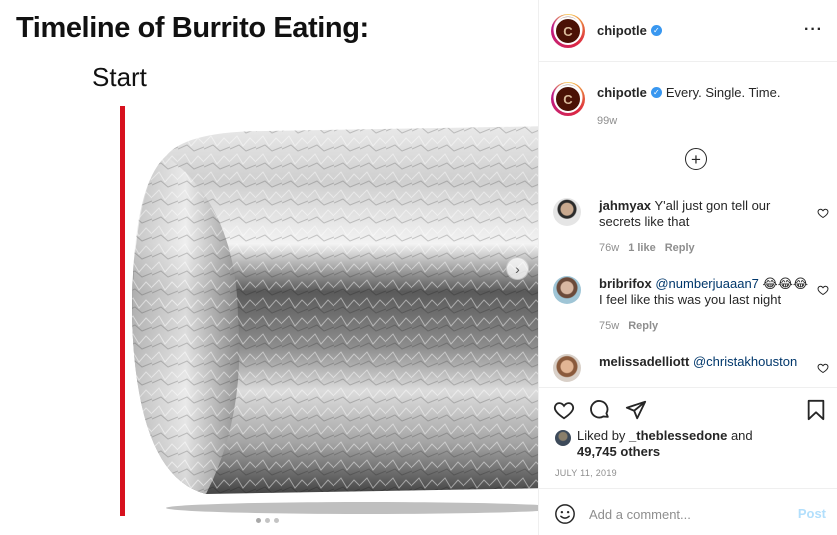 Image resolution: width=837 pixels, height=535 pixels. I want to click on bookmark-icon, so click(816, 410).